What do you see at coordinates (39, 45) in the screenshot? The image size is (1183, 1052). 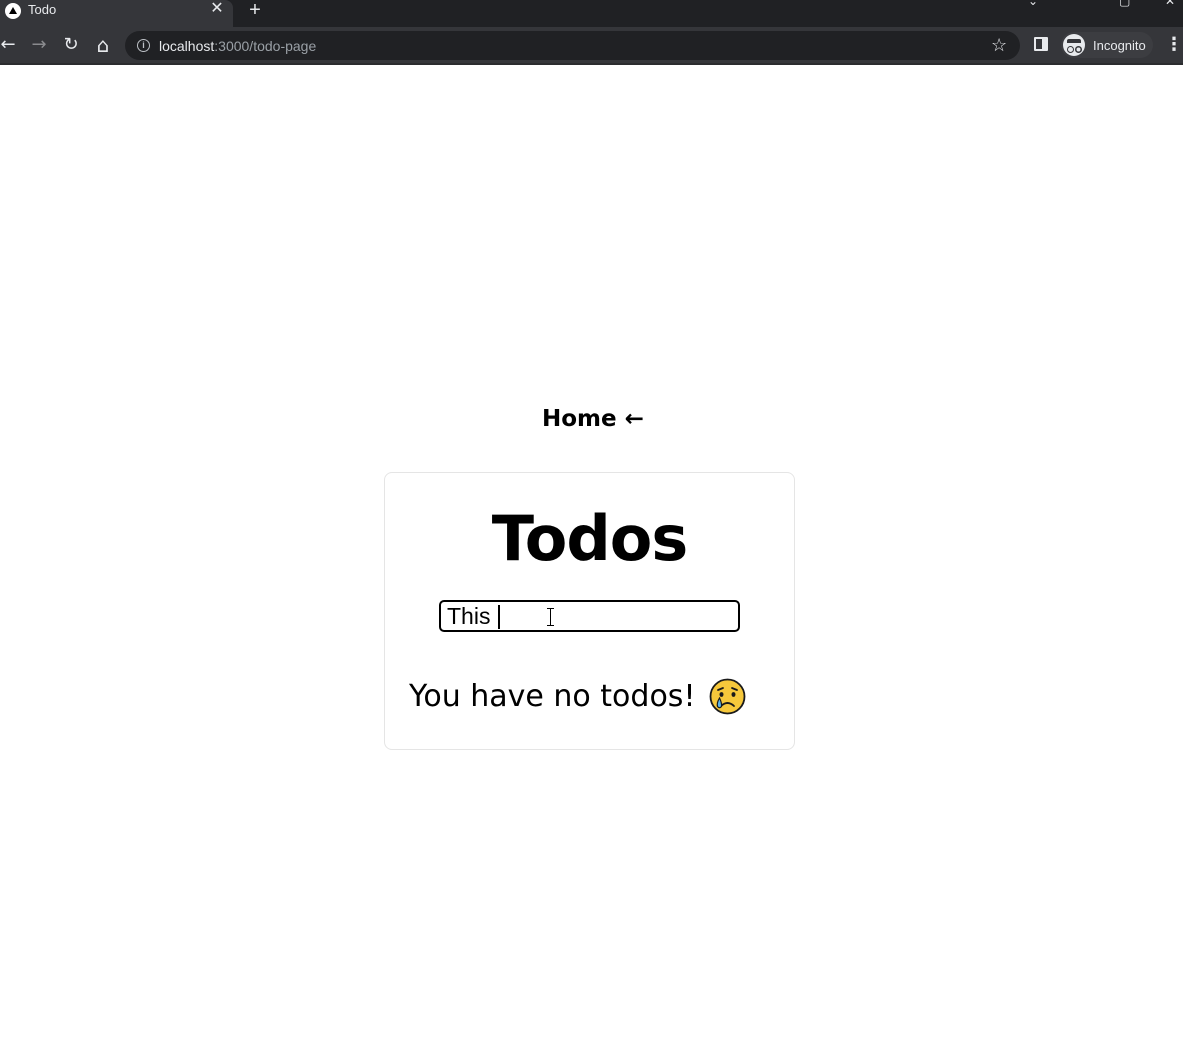 I see `forward-arrow-icon: →` at bounding box center [39, 45].